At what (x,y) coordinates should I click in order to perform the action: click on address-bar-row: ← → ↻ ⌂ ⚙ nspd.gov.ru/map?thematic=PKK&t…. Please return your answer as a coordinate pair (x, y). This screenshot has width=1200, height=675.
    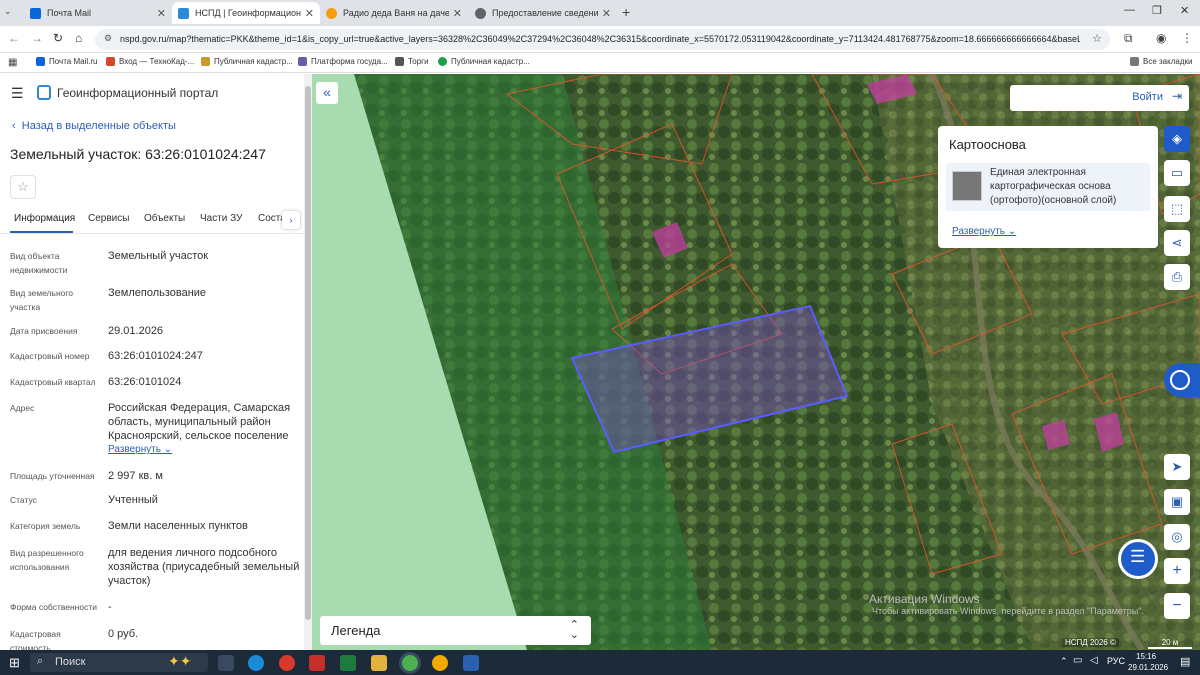
    Looking at the image, I should click on (600, 39).